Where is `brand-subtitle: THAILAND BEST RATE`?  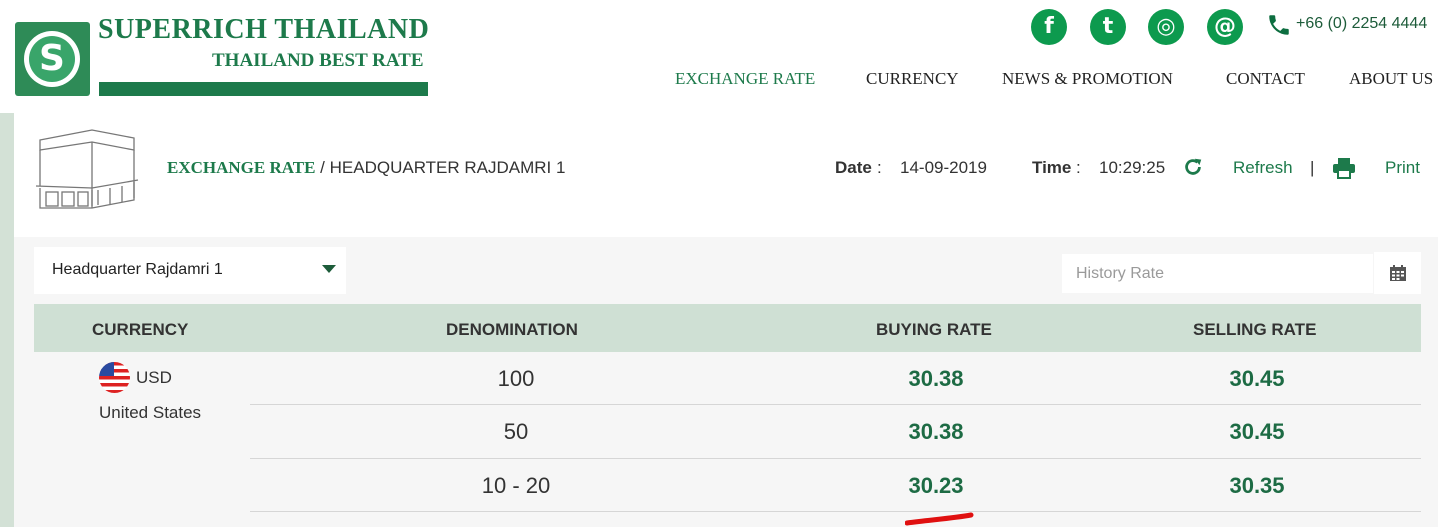 brand-subtitle: THAILAND BEST RATE is located at coordinates (318, 60).